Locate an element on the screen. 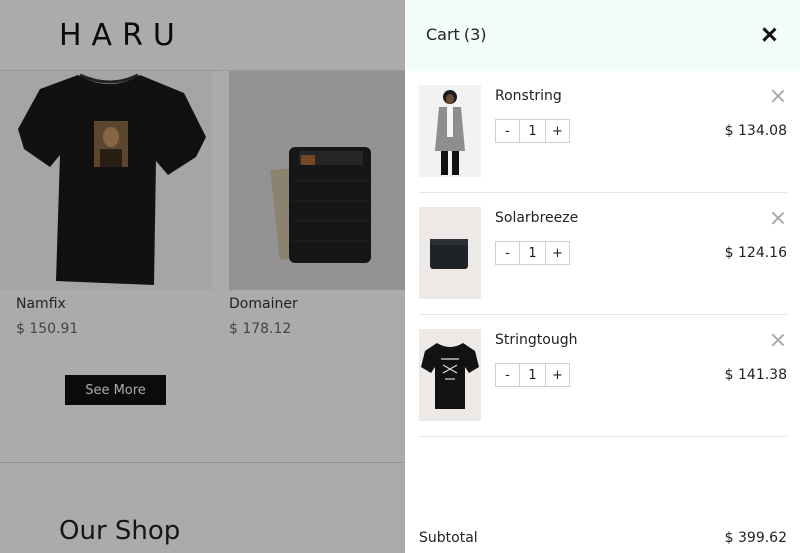 Image resolution: width=800 pixels, height=553 pixels. cart-item: Solarbreeze - 1 + $ 124.16 is located at coordinates (603, 254).